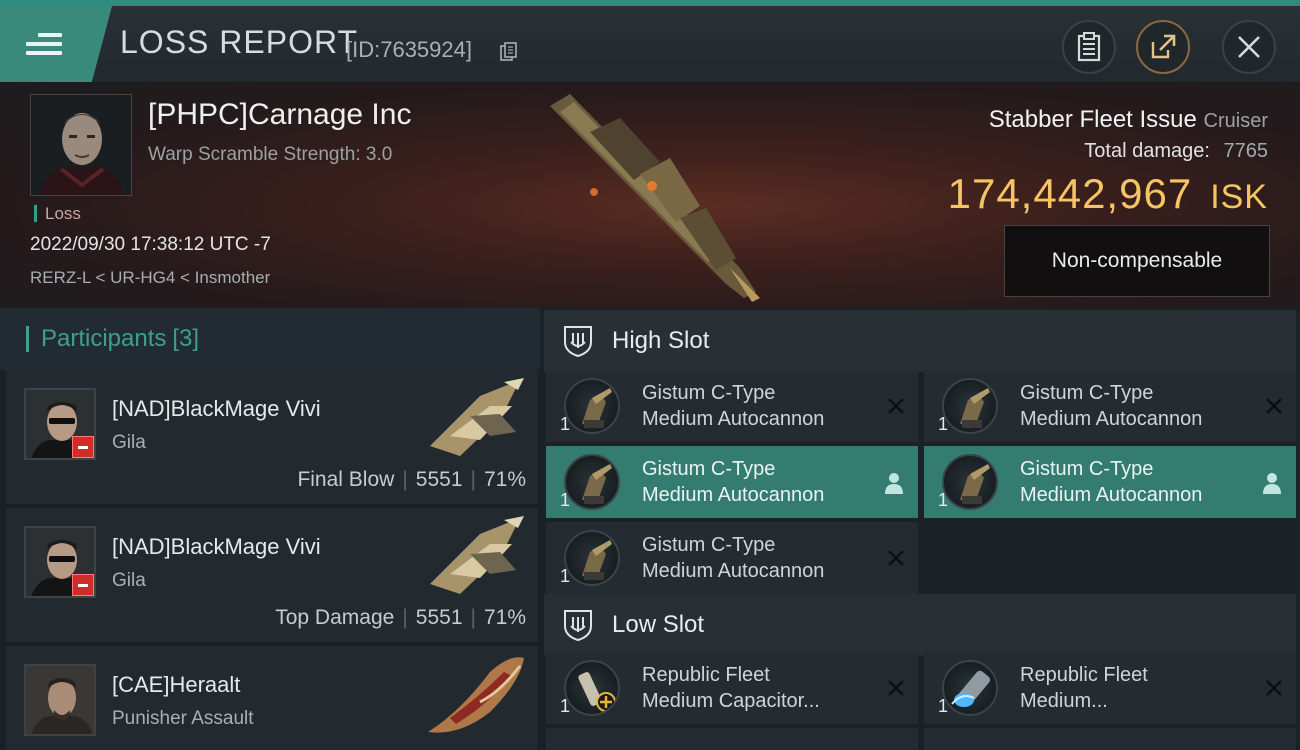  I want to click on ship-name: Stabber Fleet Issue Cruiser, so click(1128, 120).